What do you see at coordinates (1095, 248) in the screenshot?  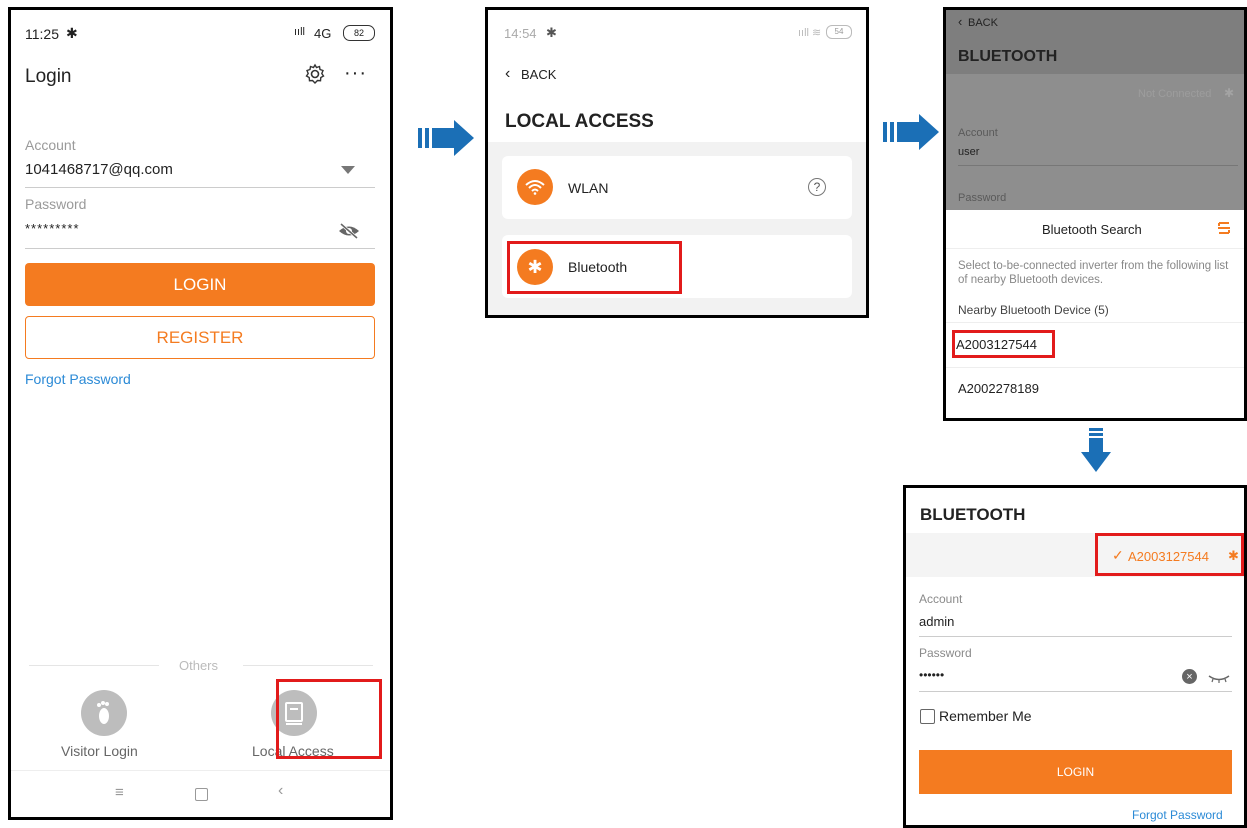 I see `sheet-header-divider` at bounding box center [1095, 248].